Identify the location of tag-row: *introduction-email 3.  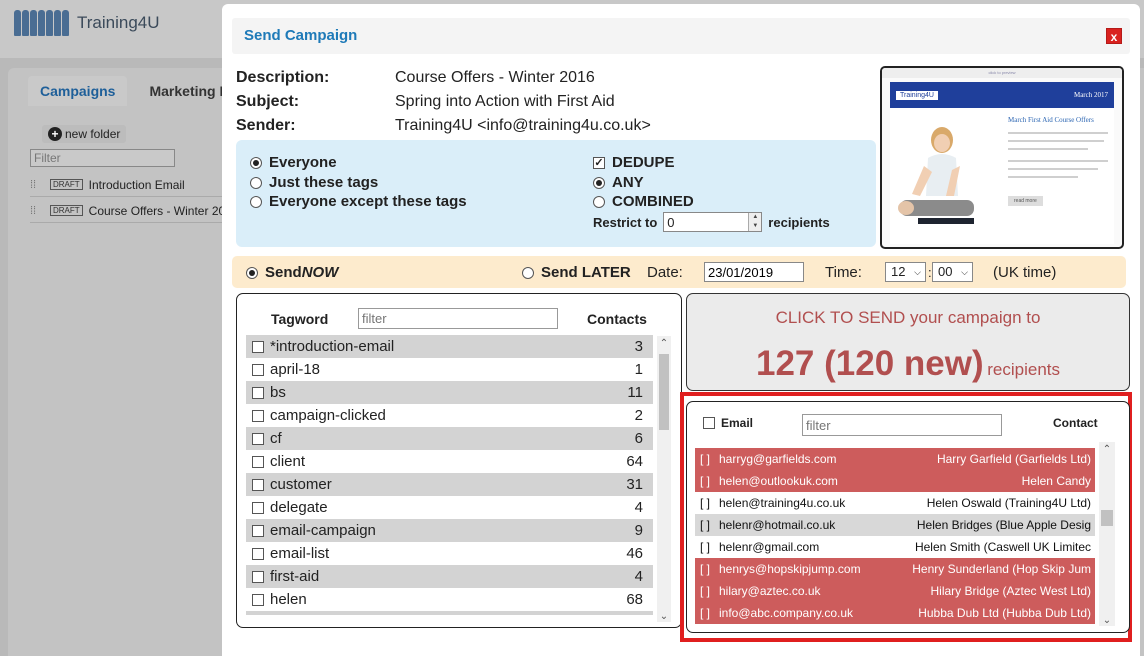
(449, 346).